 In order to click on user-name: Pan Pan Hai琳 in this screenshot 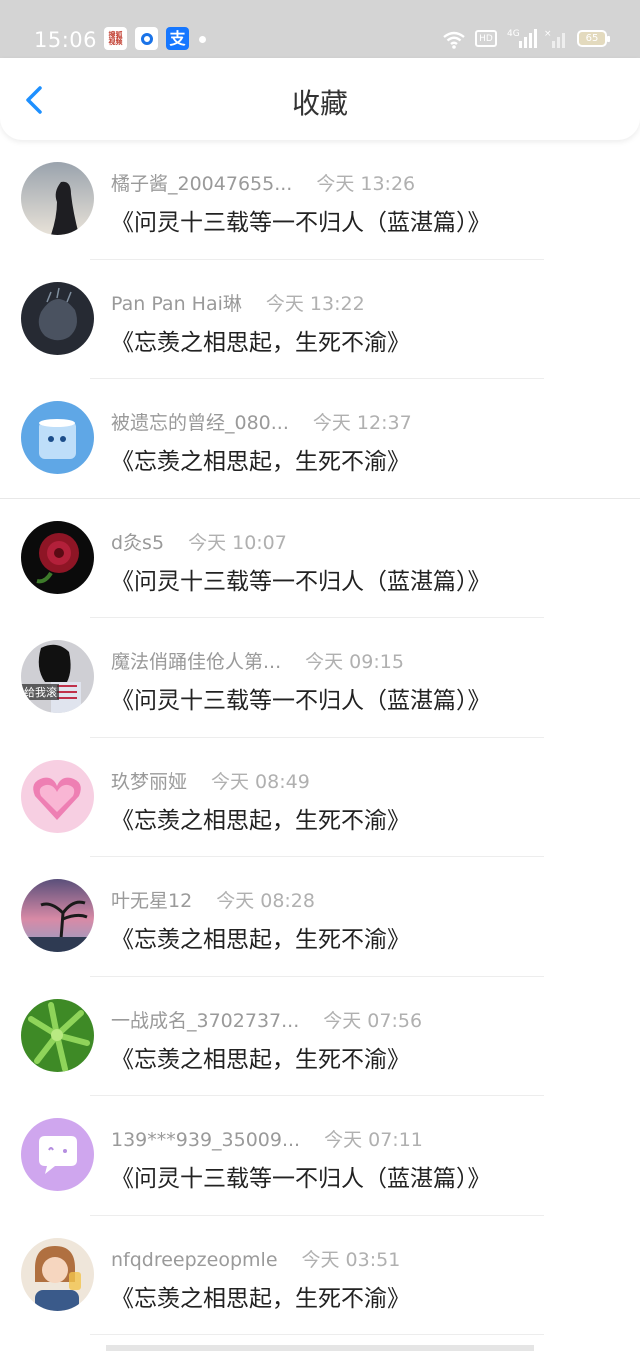, I will do `click(176, 303)`.